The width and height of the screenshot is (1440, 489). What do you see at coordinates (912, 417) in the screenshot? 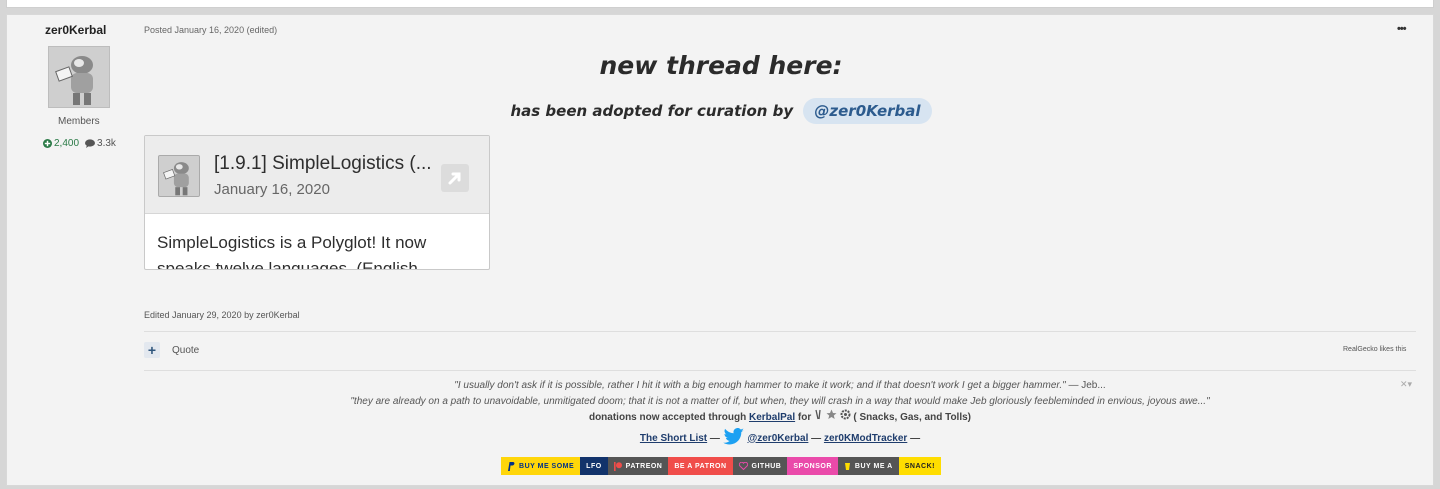
I see `donations-post: ( Snacks, Gas, and Tolls)` at bounding box center [912, 417].